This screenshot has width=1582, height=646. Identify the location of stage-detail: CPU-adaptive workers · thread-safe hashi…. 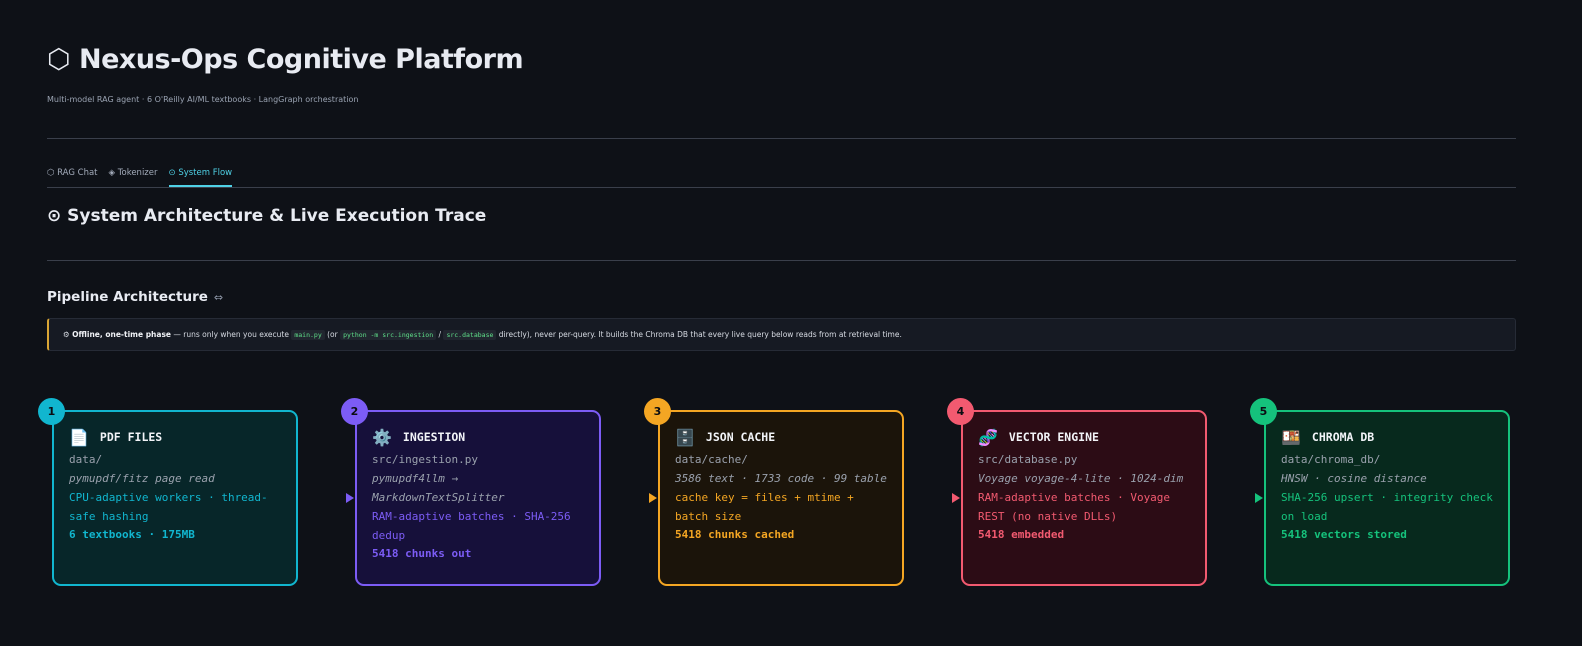
(168, 507).